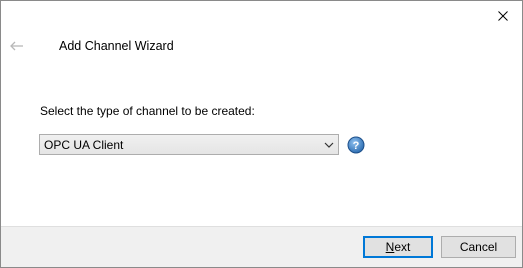 This screenshot has width=523, height=268. I want to click on dialog-title: Add Channel Wizard, so click(116, 46).